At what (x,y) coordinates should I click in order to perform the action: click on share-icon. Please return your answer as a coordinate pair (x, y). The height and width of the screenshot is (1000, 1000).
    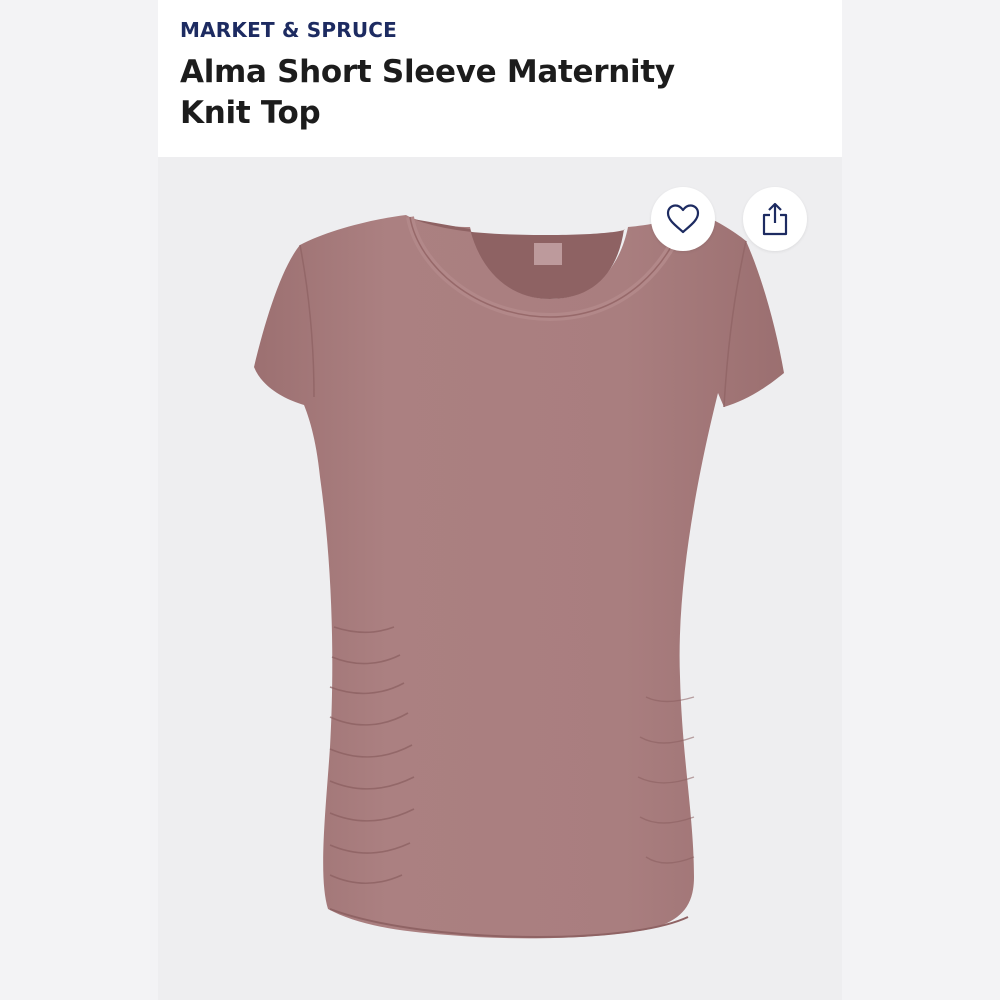
    Looking at the image, I should click on (775, 219).